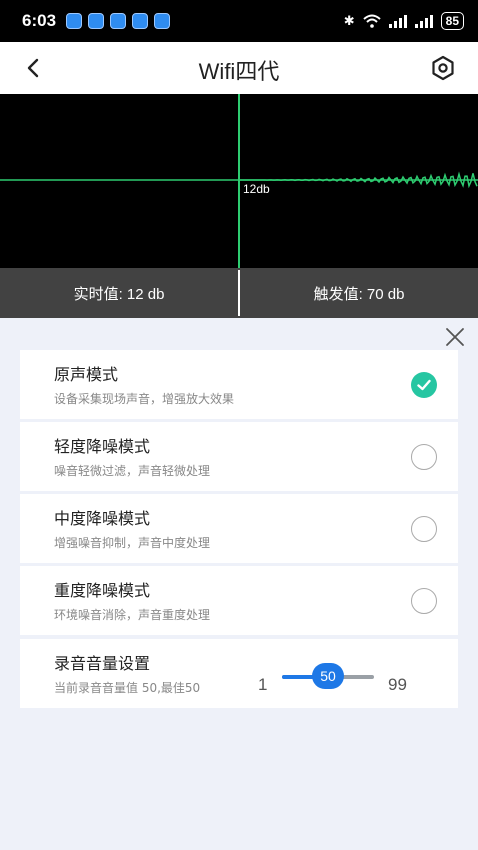  I want to click on battery-icon: 85, so click(452, 21).